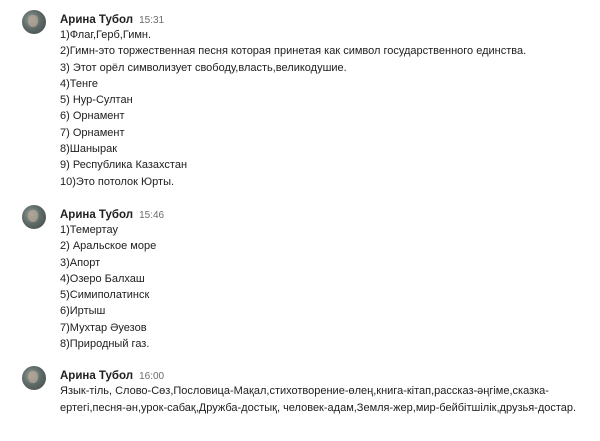 The height and width of the screenshot is (441, 600). I want to click on message-line: 5) Нур-Султан, so click(96, 100).